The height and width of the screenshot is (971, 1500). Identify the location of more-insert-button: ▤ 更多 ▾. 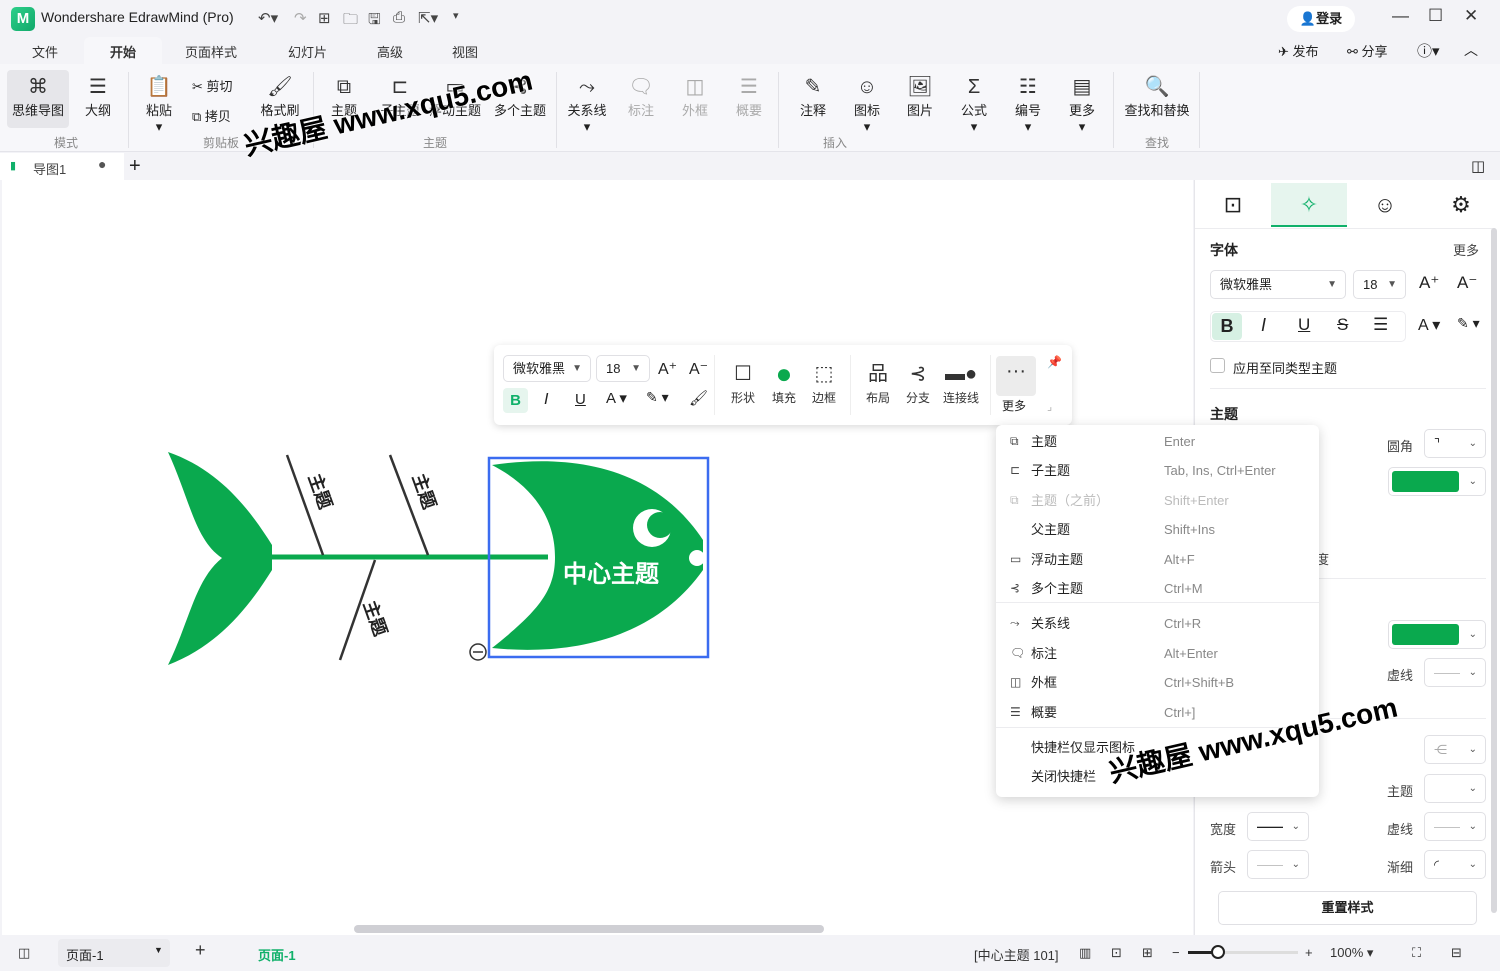
(1082, 104).